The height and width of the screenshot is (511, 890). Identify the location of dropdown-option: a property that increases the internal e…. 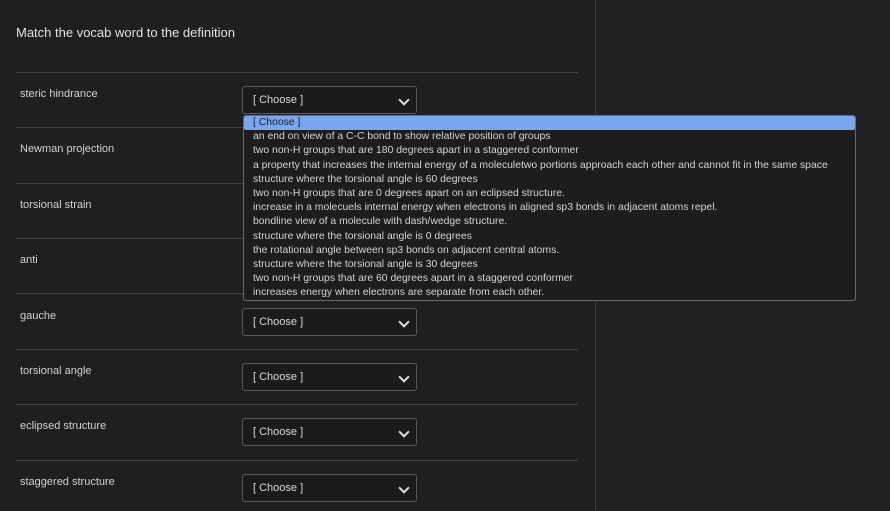
(549, 166).